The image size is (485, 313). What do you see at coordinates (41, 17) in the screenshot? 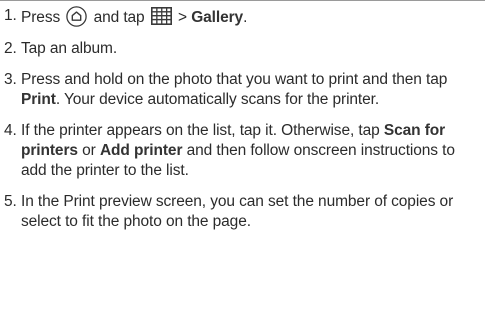
I see `step-text-part: Press` at bounding box center [41, 17].